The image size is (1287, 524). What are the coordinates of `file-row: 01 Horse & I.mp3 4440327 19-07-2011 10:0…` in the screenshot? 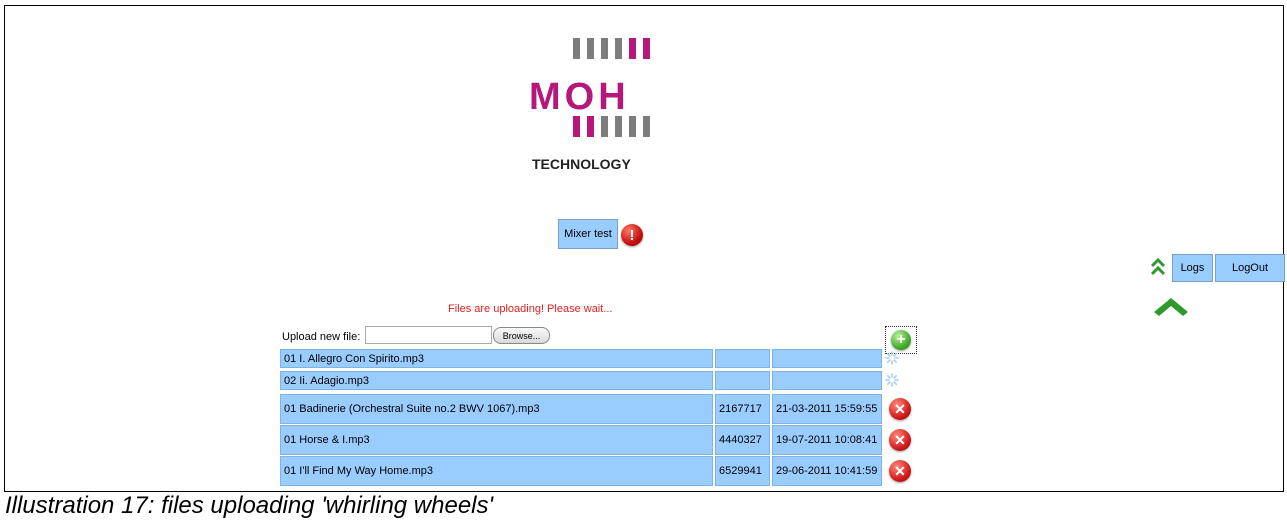 It's located at (595, 440).